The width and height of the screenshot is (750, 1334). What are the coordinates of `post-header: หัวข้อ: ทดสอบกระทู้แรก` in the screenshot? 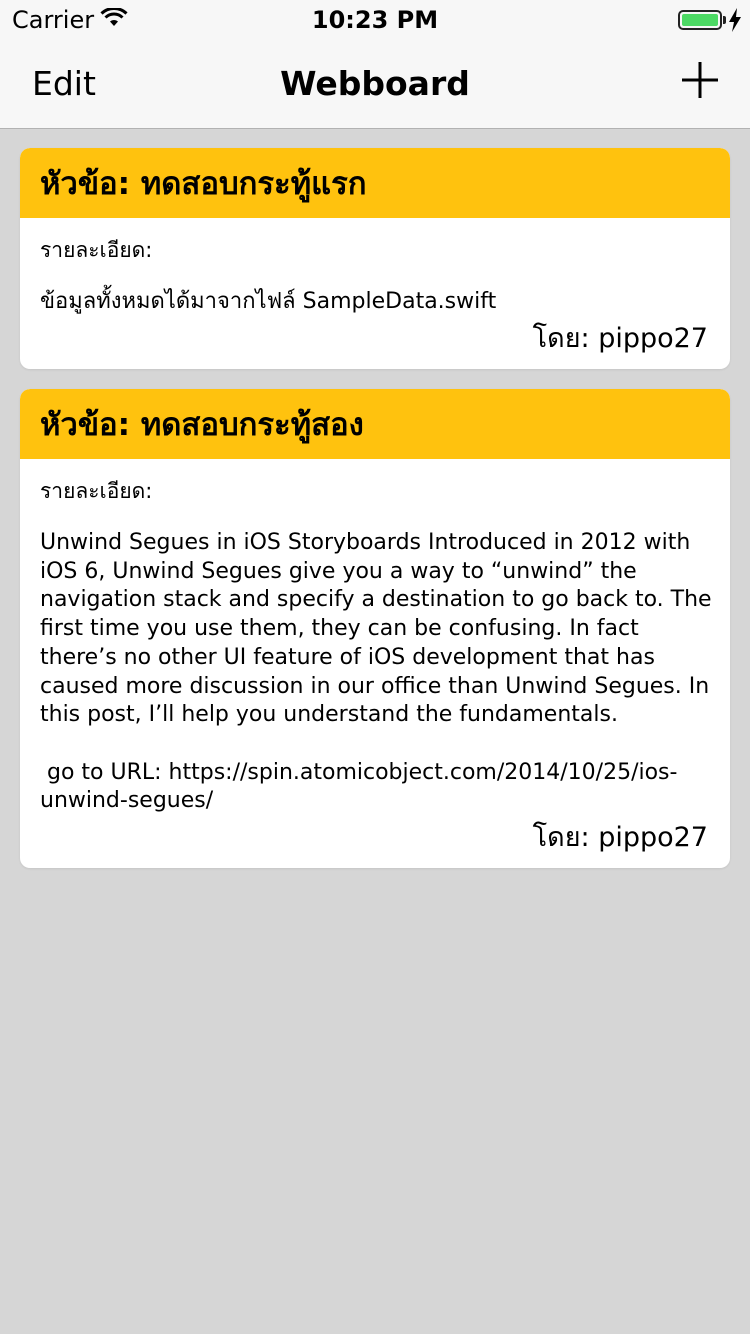 It's located at (375, 183).